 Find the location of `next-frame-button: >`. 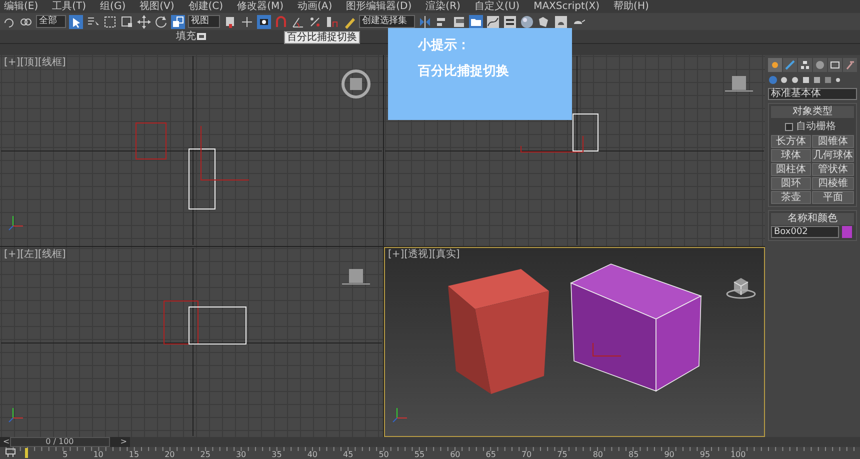

next-frame-button: > is located at coordinates (123, 442).